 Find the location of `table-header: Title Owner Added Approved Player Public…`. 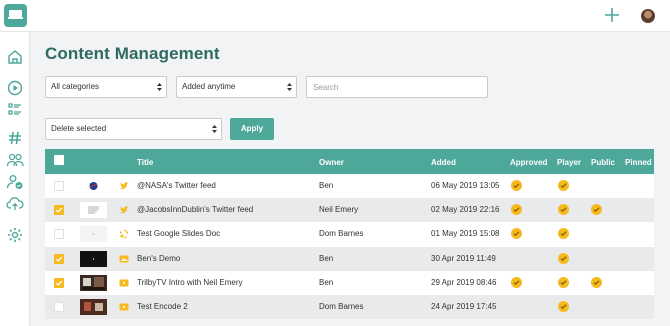

table-header: Title Owner Added Approved Player Public… is located at coordinates (349, 161).